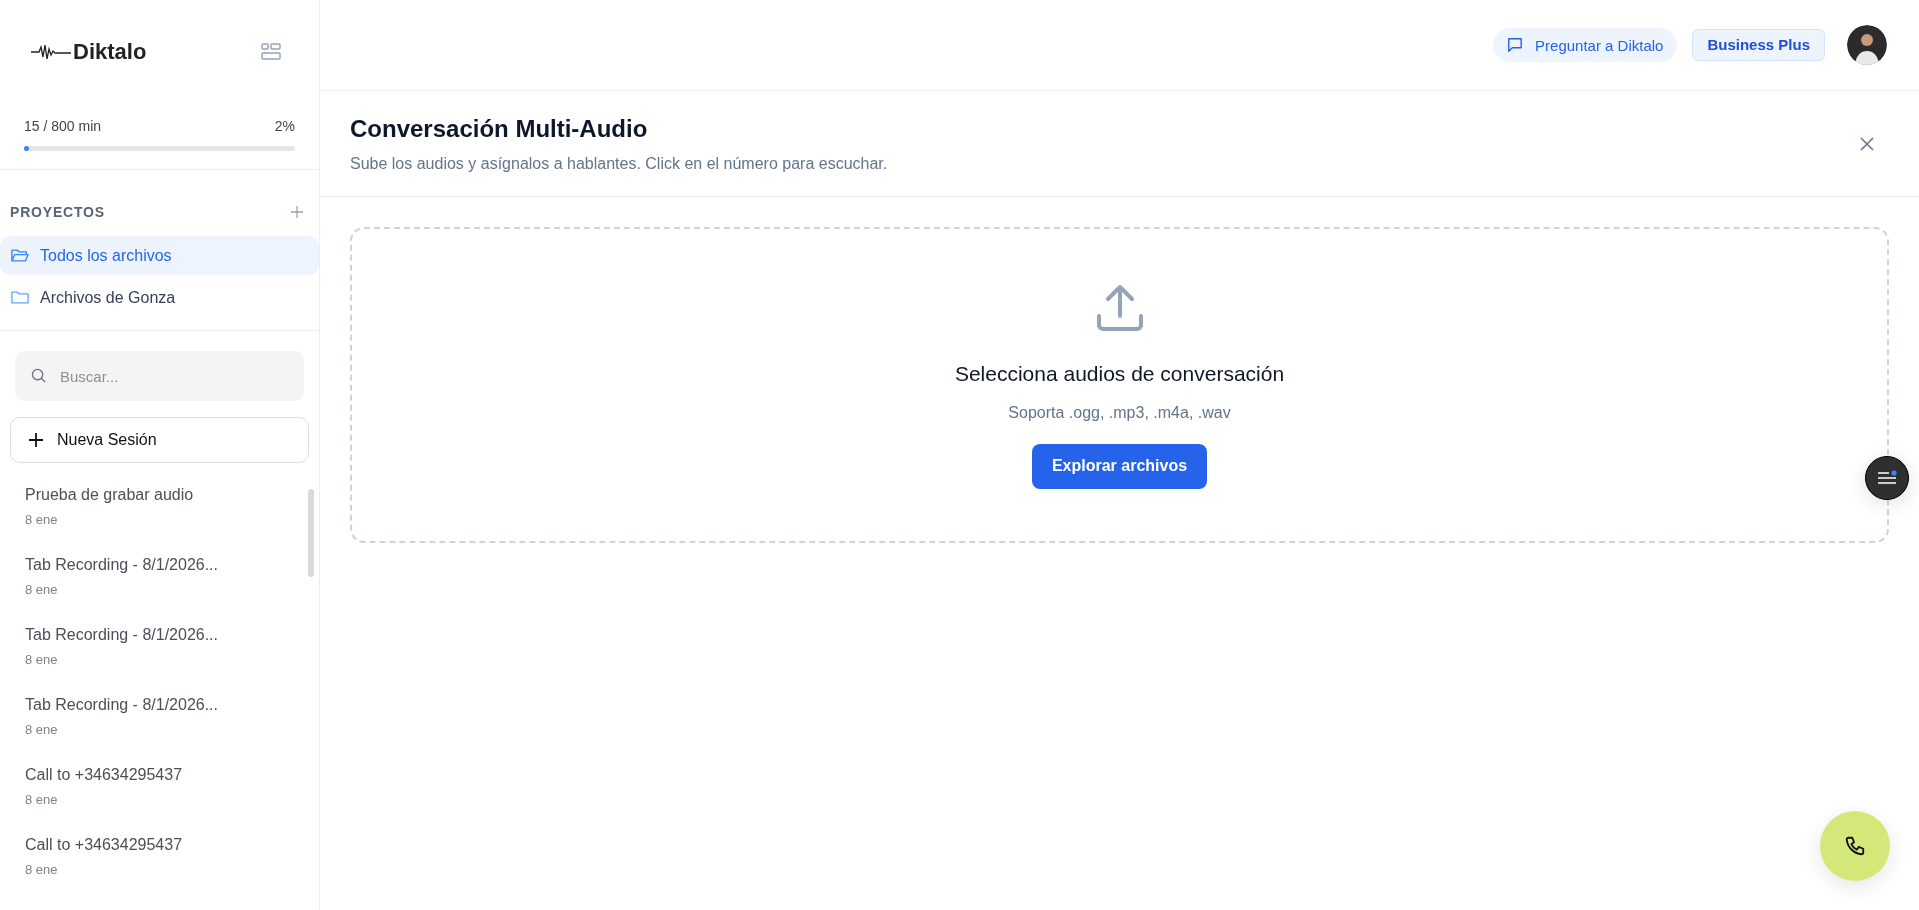 The width and height of the screenshot is (1919, 910). What do you see at coordinates (159, 440) in the screenshot?
I see `new-session-button: Nueva Sesión` at bounding box center [159, 440].